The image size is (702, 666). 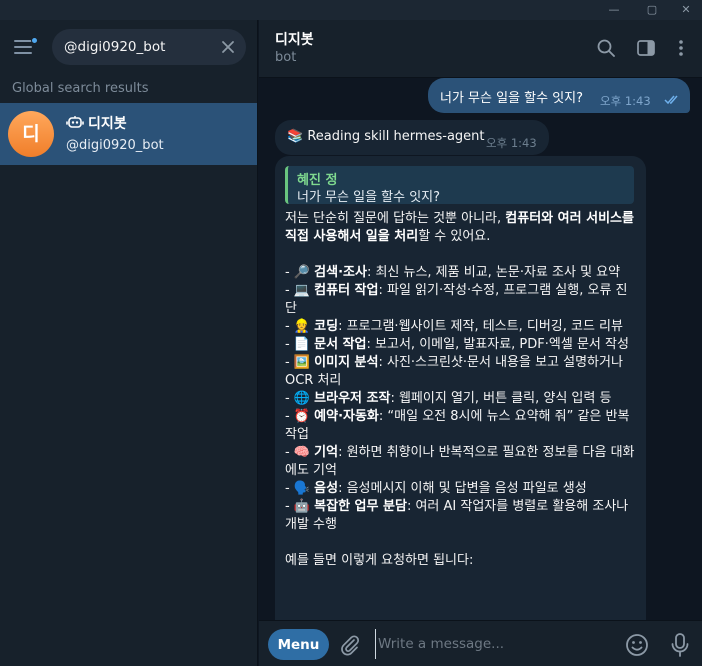 I want to click on emoji-icon, so click(x=637, y=645).